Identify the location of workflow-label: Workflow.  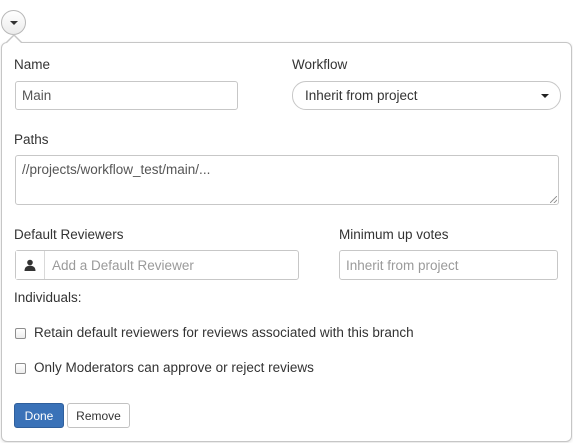
(320, 64).